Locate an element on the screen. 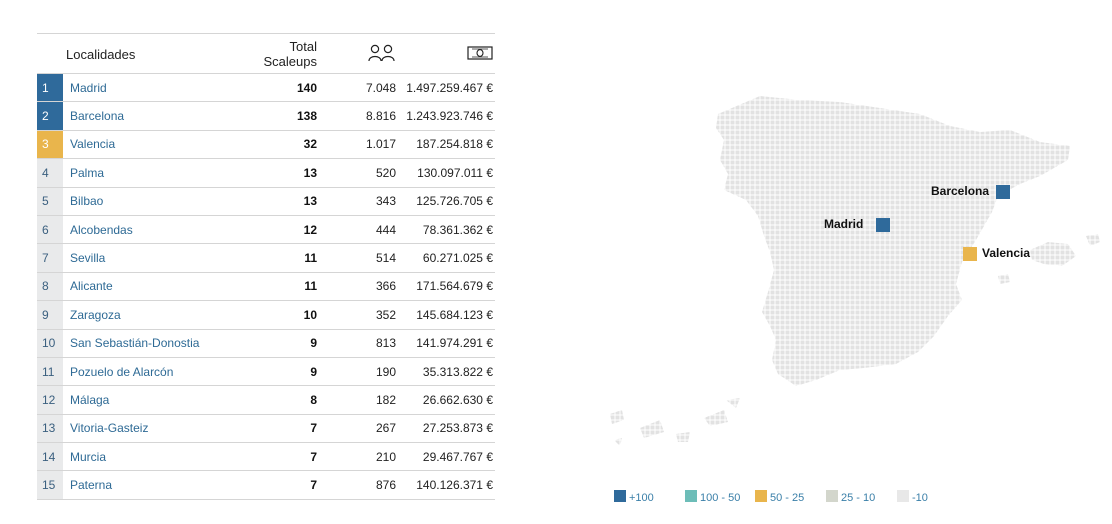  header-total-line1: Total is located at coordinates (303, 46).